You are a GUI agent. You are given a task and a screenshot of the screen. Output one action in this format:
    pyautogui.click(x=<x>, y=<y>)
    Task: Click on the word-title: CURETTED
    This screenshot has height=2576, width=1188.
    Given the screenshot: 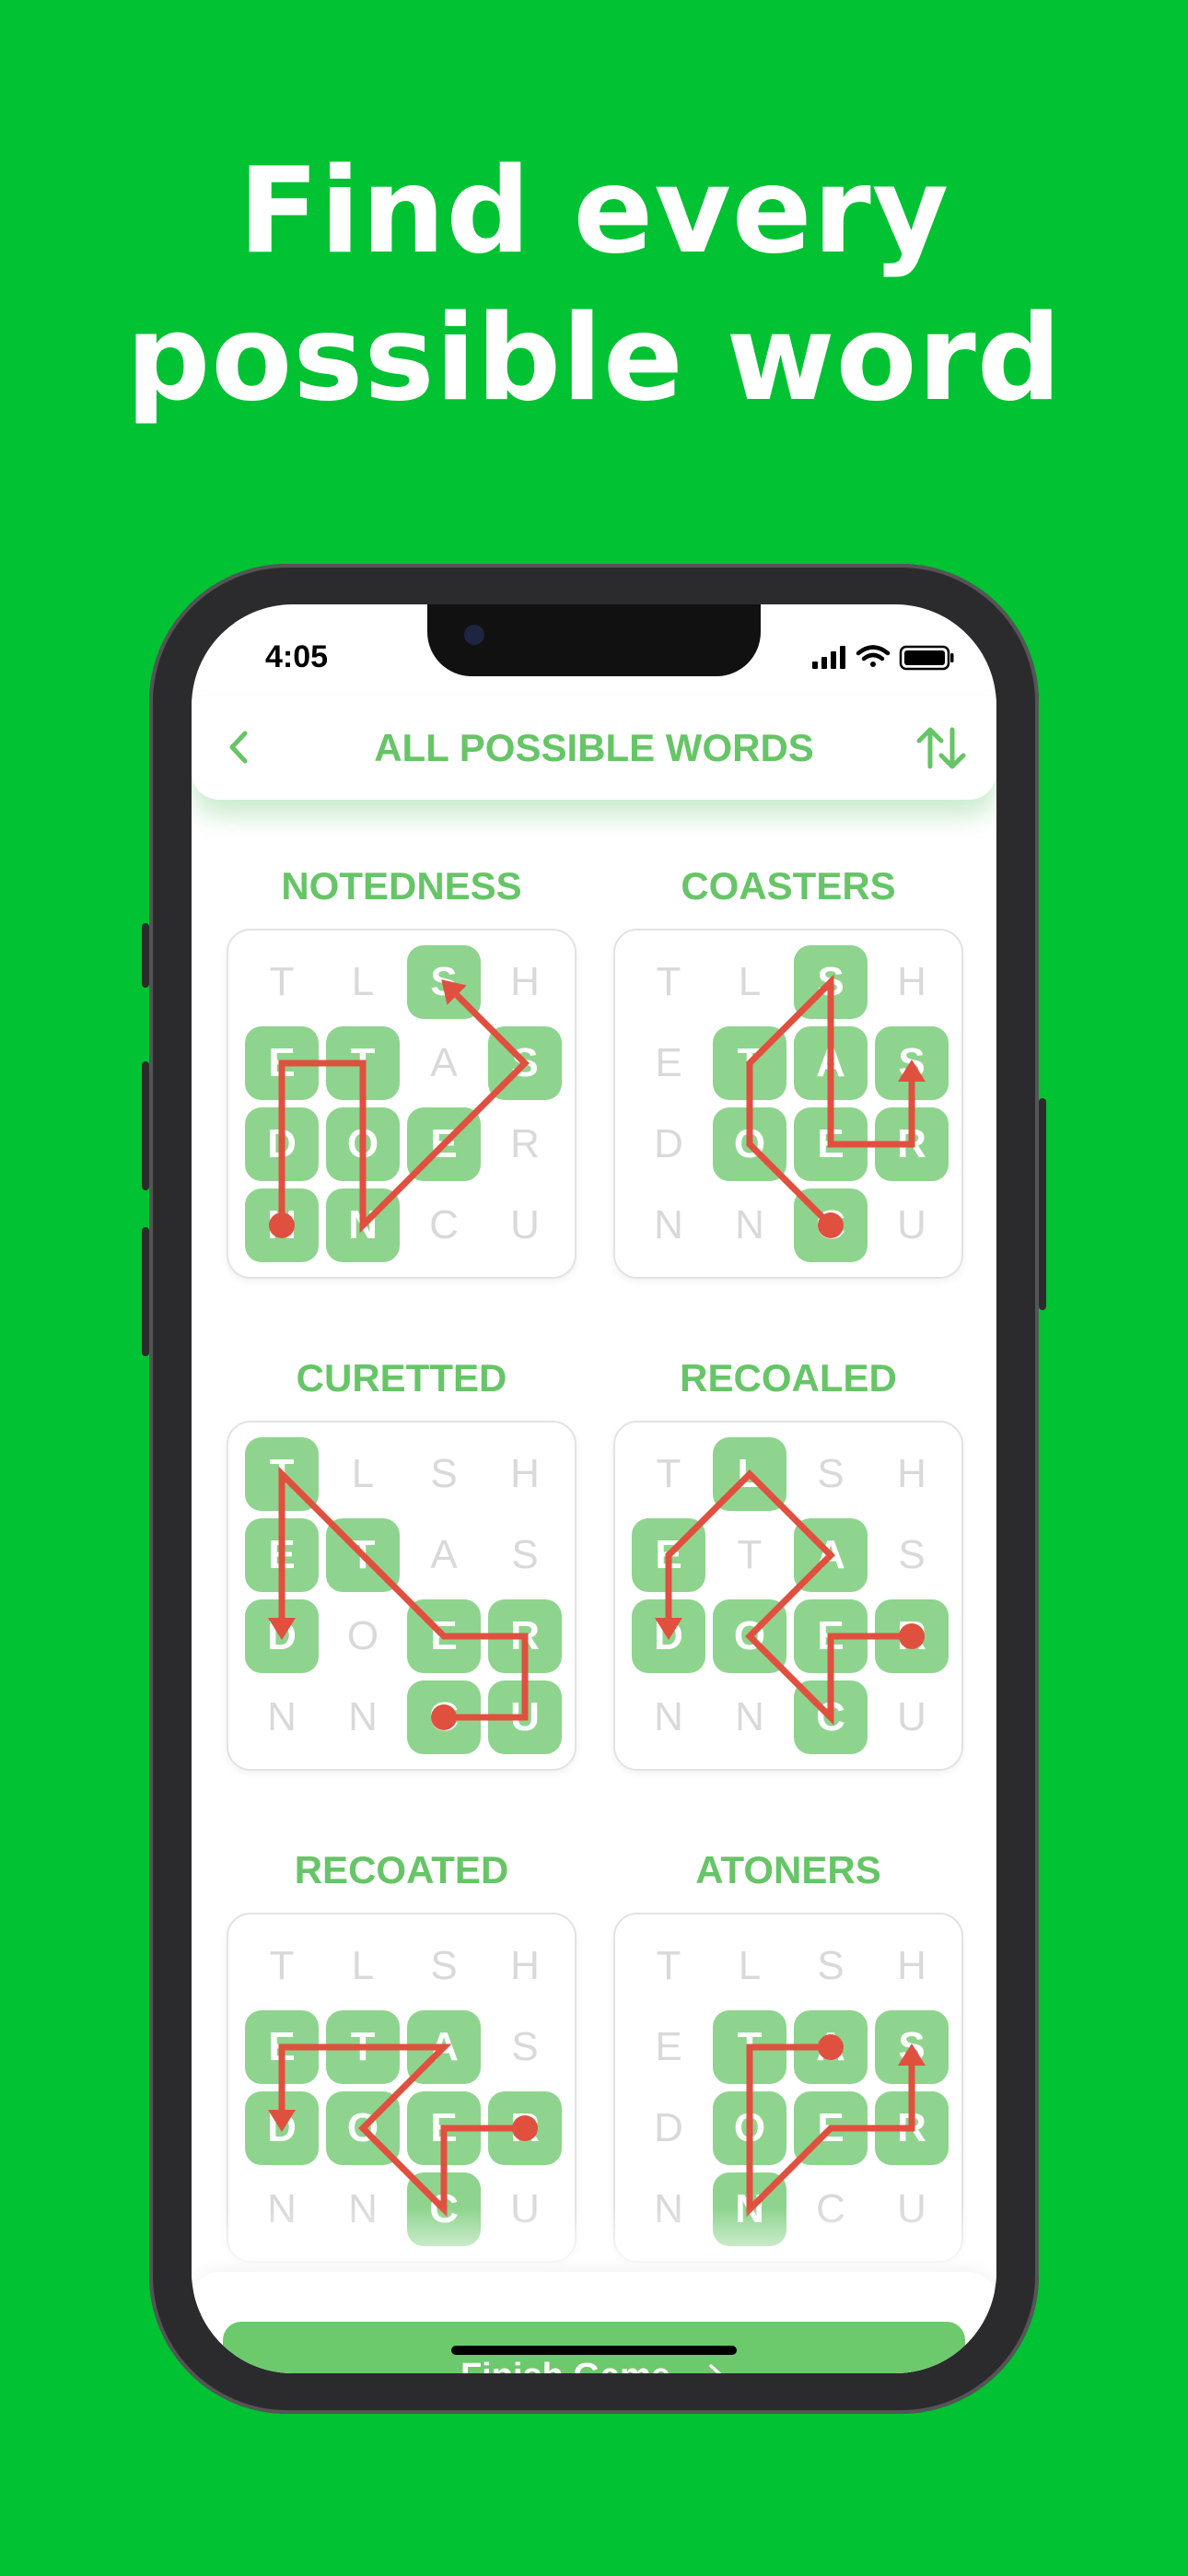 What is the action you would take?
    pyautogui.click(x=401, y=1377)
    